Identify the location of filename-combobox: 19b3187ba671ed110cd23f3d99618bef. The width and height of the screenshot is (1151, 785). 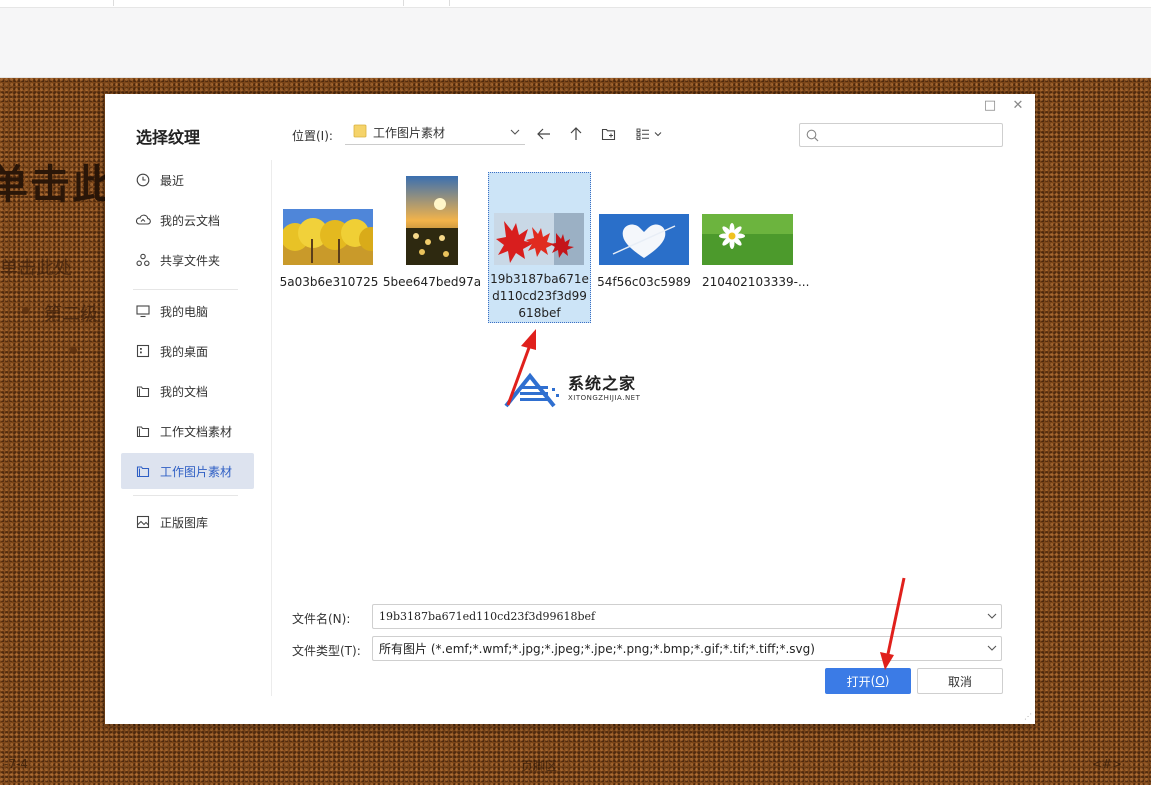
(687, 616).